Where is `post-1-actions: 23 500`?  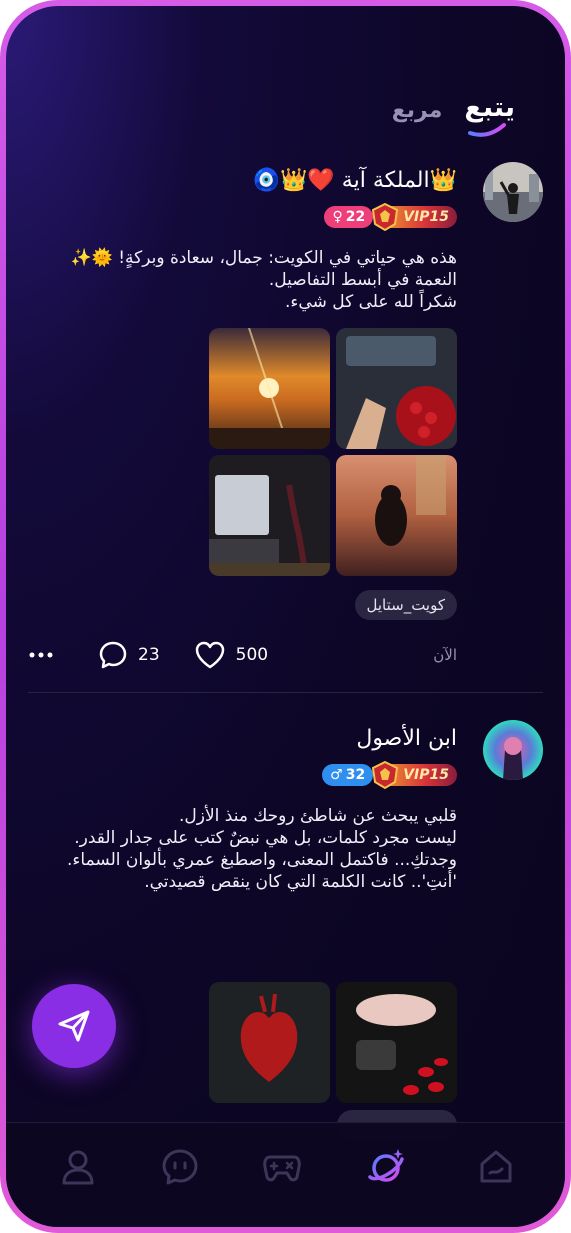
post-1-actions: 23 500 is located at coordinates (148, 655).